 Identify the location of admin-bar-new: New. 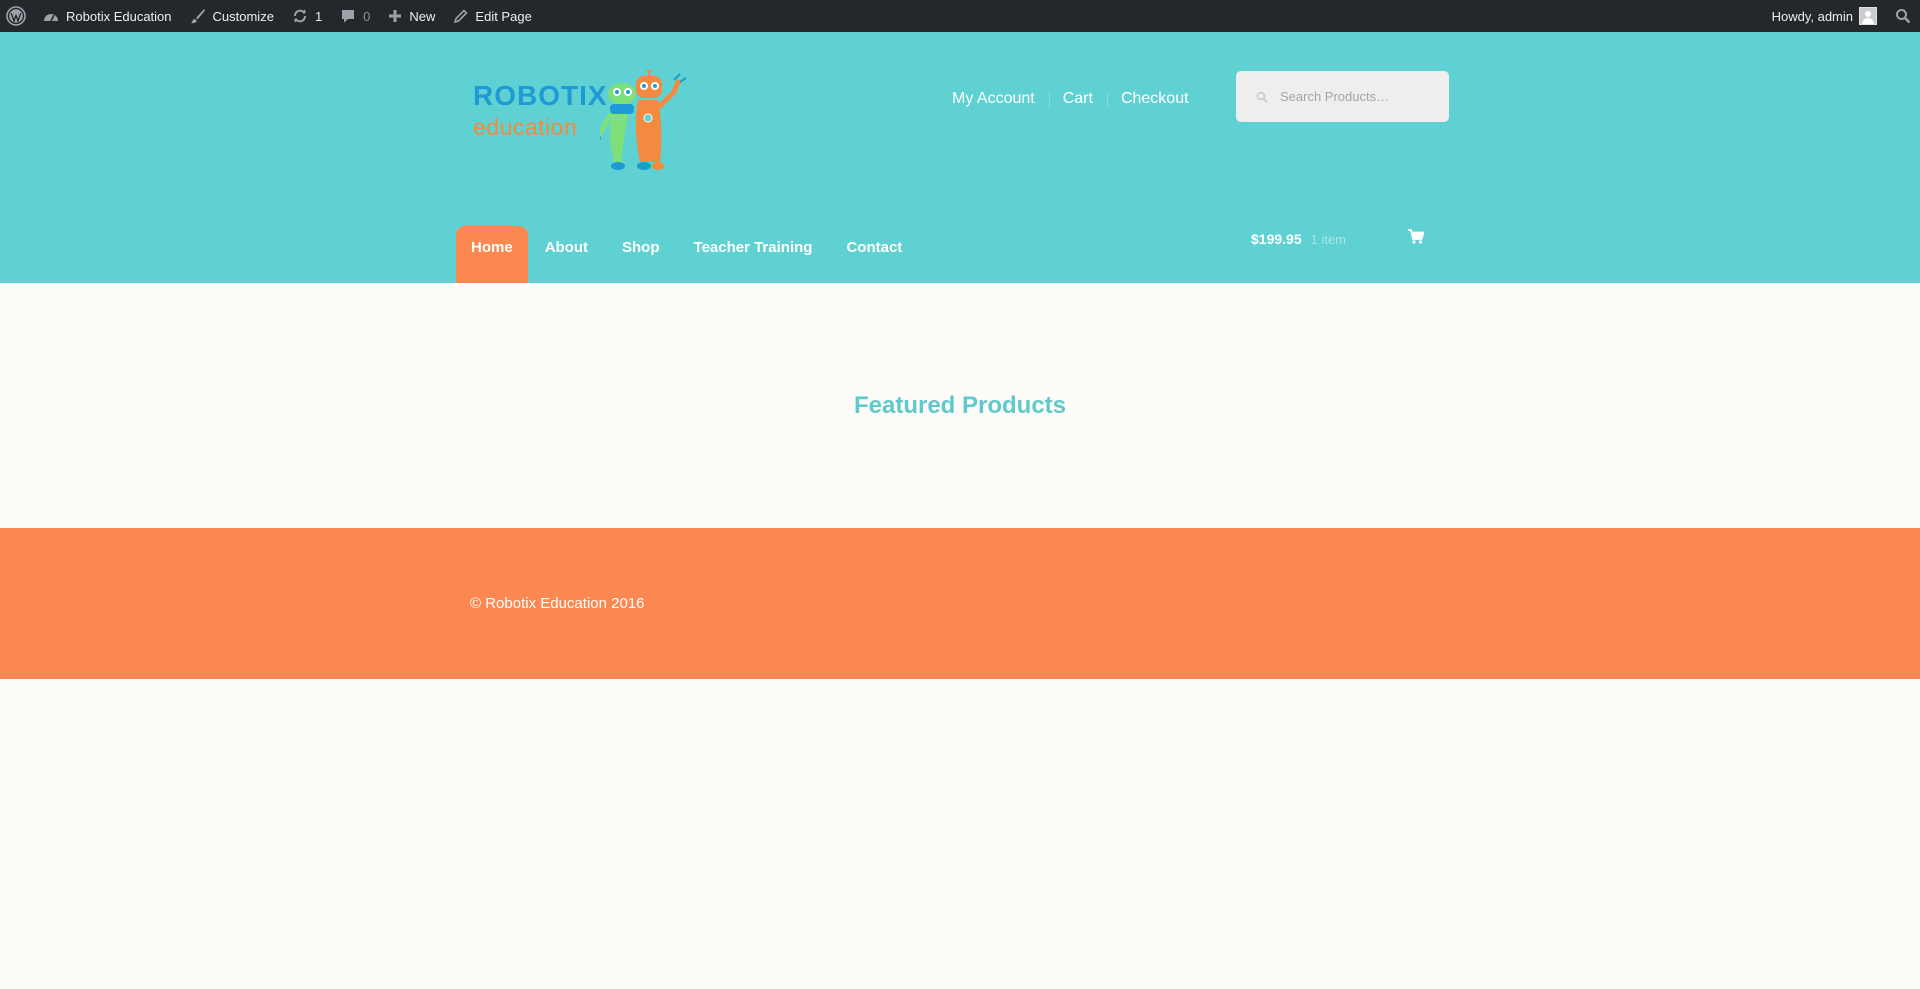
(411, 16).